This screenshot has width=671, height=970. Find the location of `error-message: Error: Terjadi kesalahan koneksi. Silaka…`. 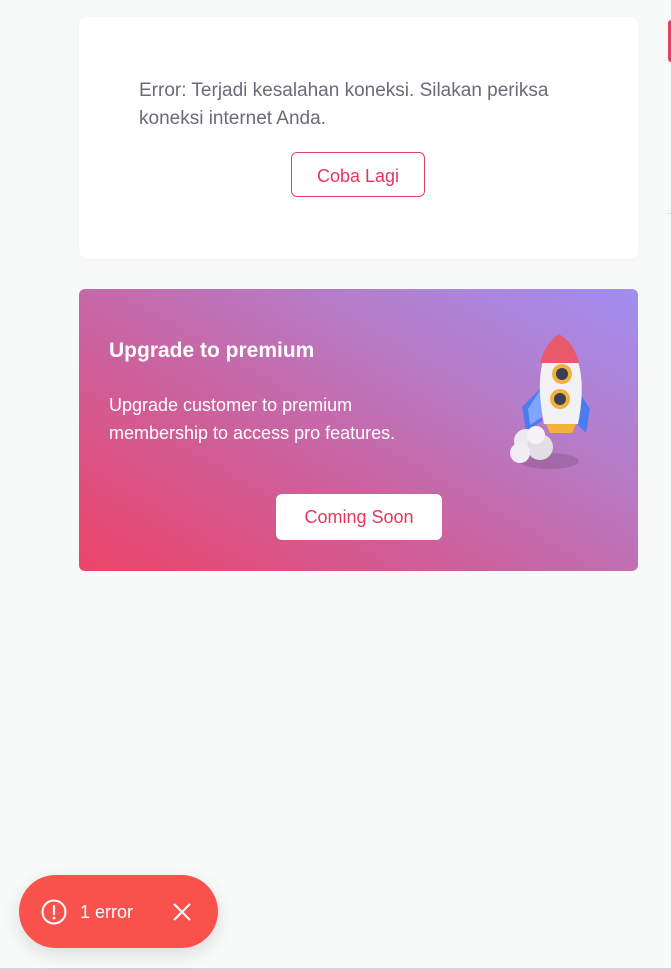

error-message: Error: Terjadi kesalahan koneksi. Silaka… is located at coordinates (344, 104).